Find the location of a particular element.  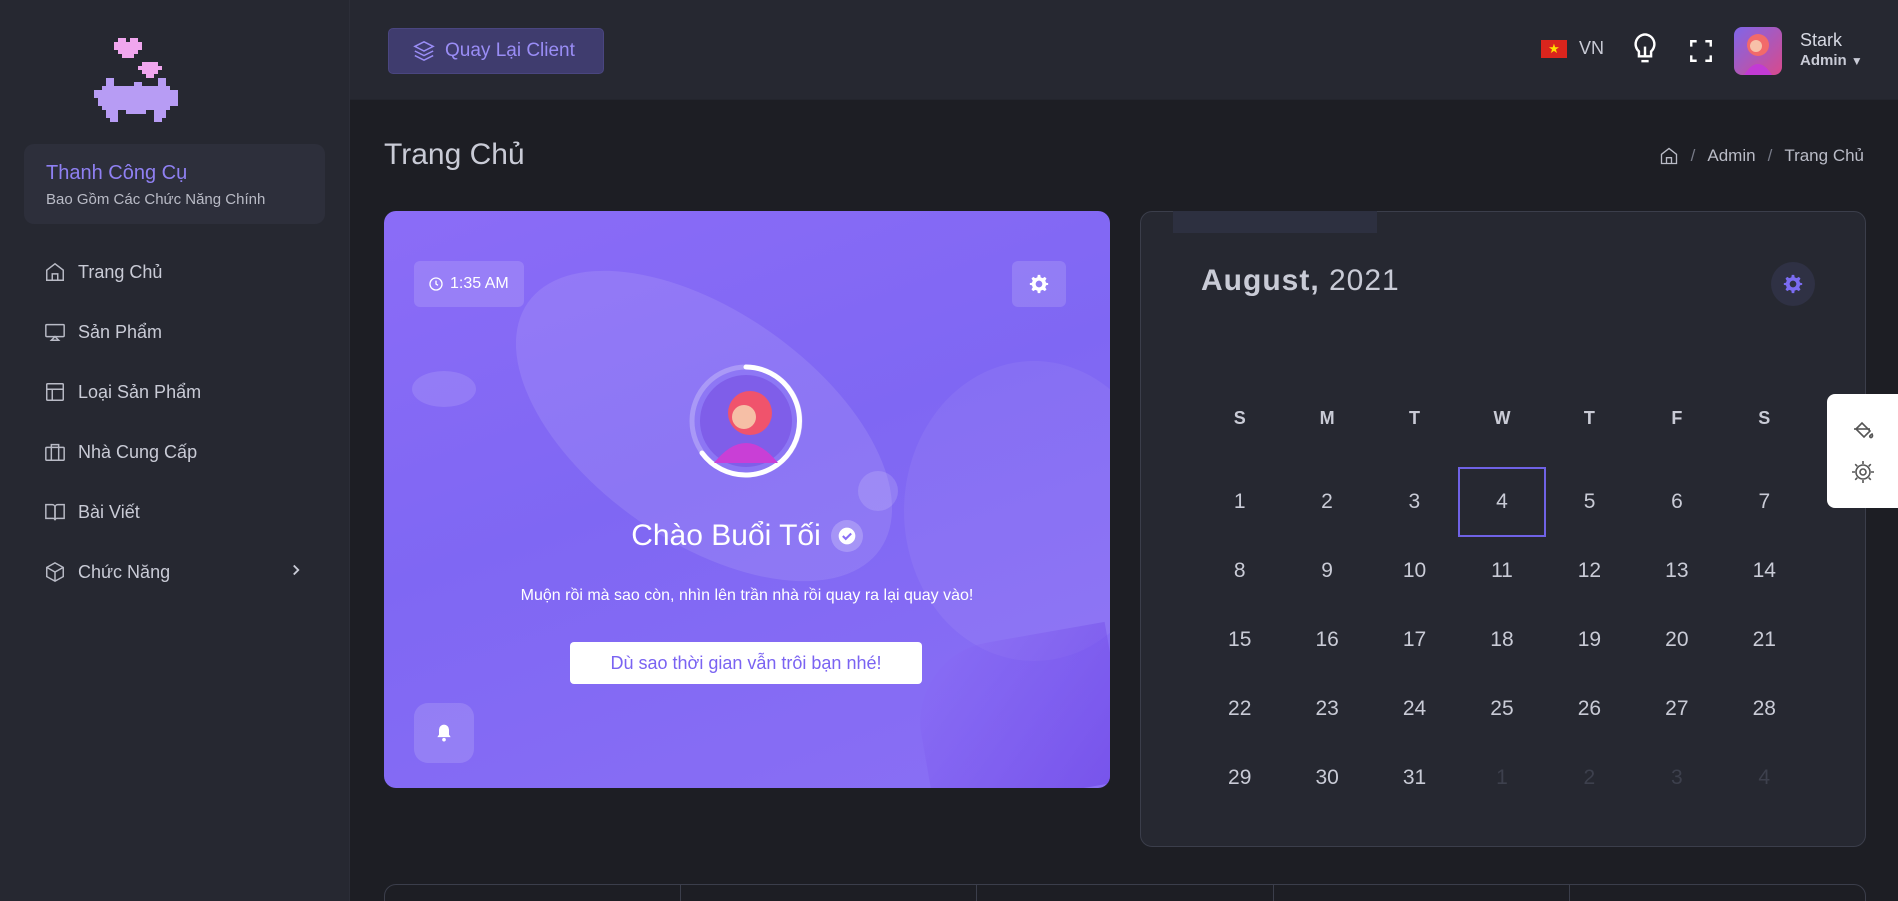

sidebar-item-loai-san-pham: Loại Sản Phẩm is located at coordinates (174, 392).